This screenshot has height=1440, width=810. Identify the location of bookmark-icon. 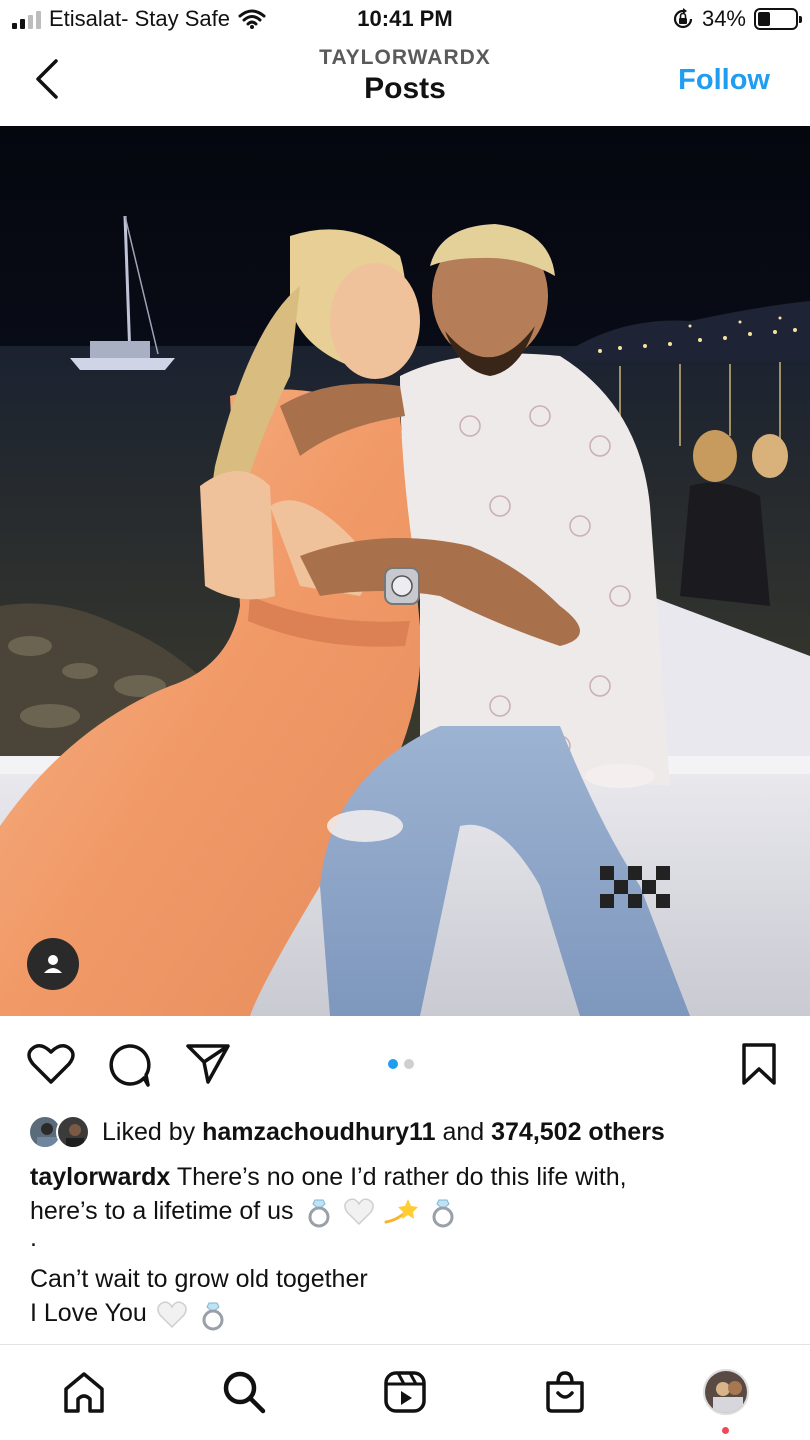
(759, 1064).